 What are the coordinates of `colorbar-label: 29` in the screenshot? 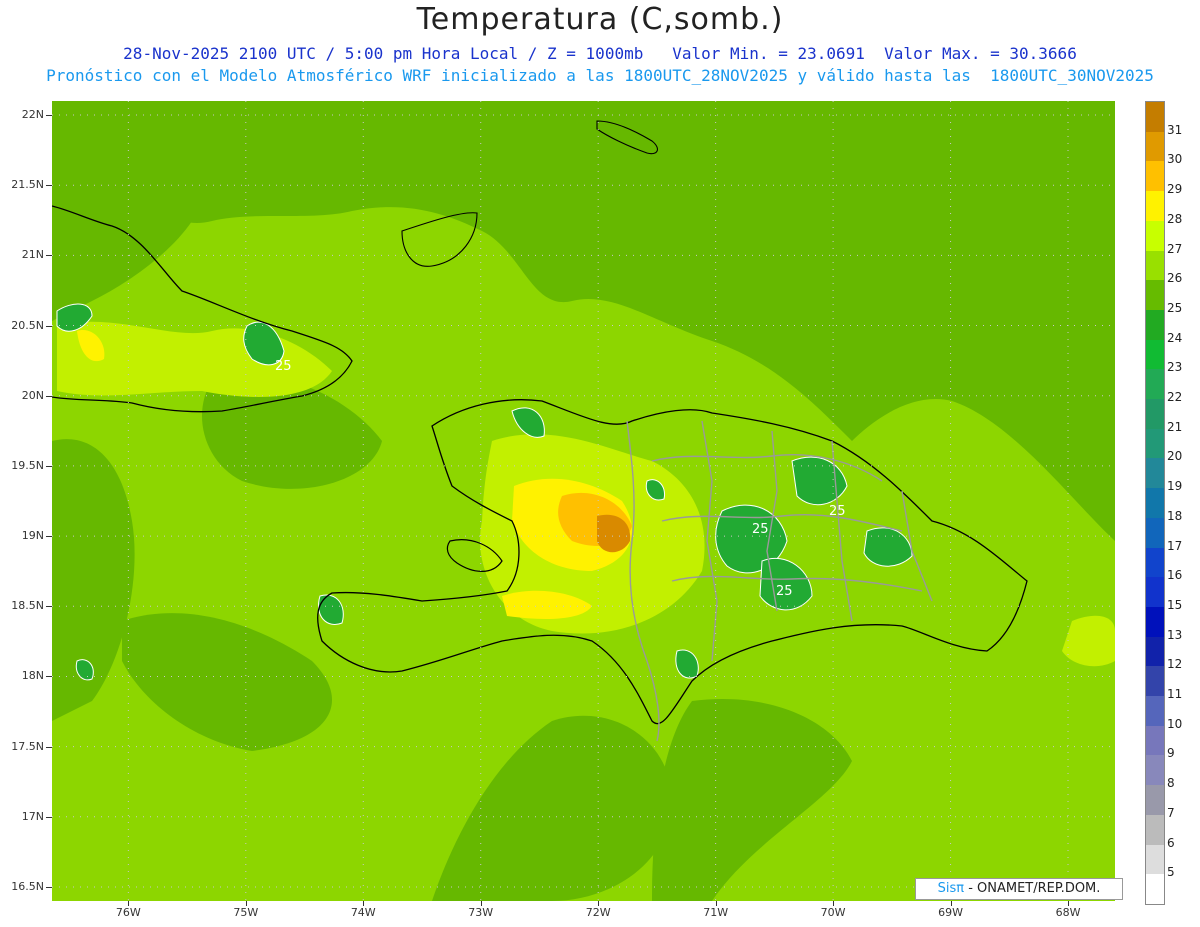 It's located at (1175, 189).